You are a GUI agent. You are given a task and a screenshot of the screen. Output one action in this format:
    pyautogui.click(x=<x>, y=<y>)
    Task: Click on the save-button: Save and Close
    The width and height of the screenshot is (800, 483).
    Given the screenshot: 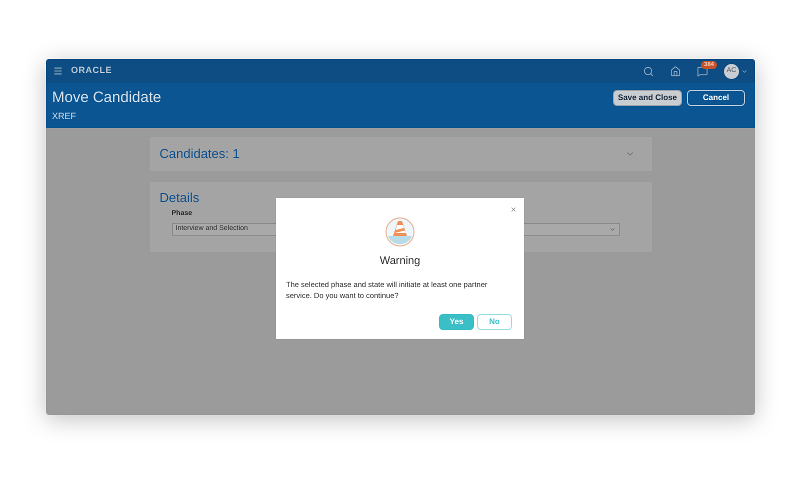 What is the action you would take?
    pyautogui.click(x=647, y=98)
    